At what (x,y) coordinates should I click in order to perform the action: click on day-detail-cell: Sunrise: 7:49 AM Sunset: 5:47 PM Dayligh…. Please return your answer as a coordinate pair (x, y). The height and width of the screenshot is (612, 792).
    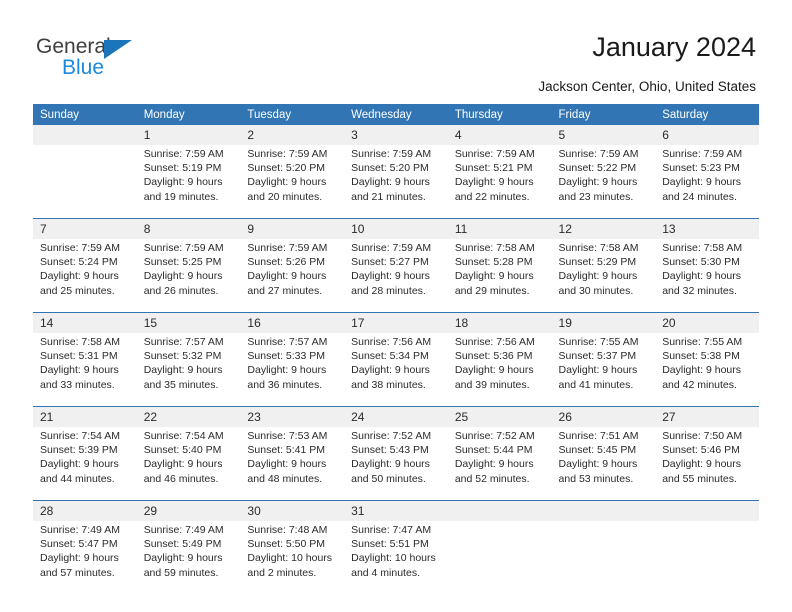
    Looking at the image, I should click on (85, 557).